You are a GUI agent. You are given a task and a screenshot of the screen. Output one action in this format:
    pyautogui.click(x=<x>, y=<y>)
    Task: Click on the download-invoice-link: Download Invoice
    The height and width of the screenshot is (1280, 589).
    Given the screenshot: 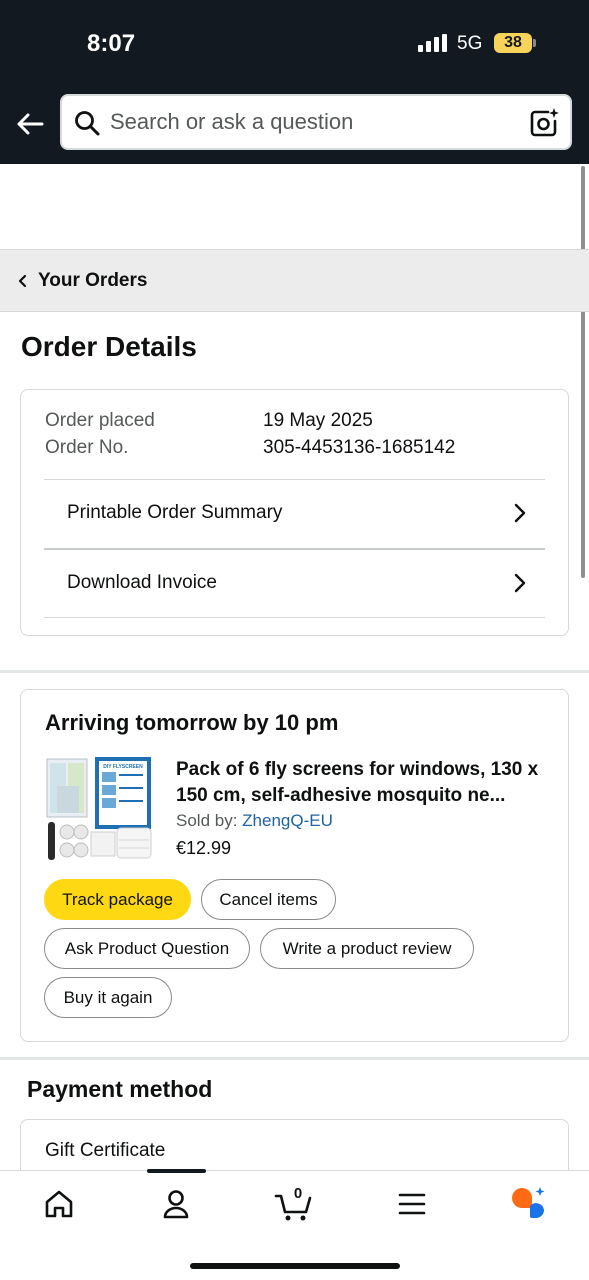 What is the action you would take?
    pyautogui.click(x=294, y=584)
    